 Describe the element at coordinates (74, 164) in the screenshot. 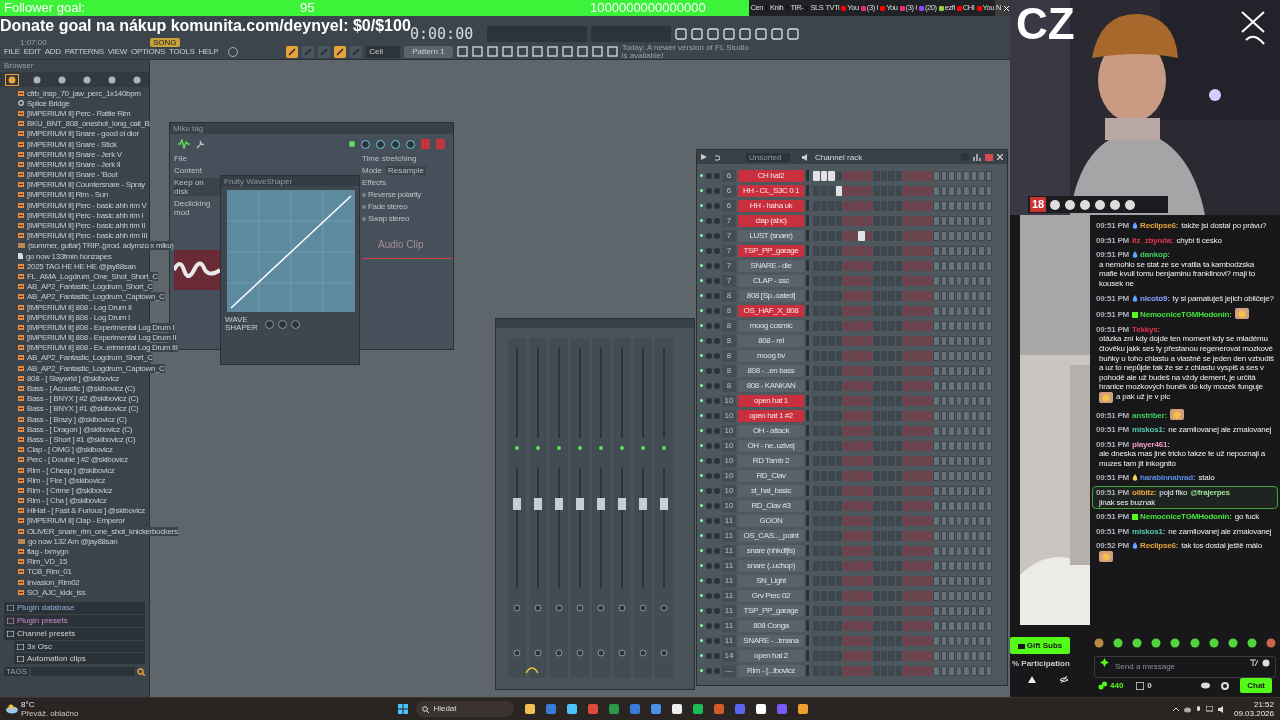

I see `browser-item: [IMPERIUM II] Snare - Jerk II` at that location.